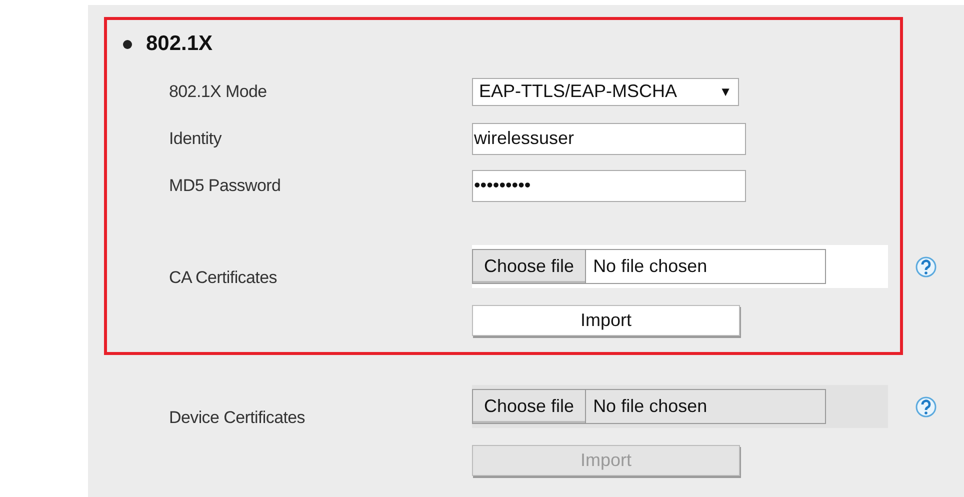 This screenshot has height=497, width=964. Describe the element at coordinates (609, 186) in the screenshot. I see `password-field: •••••••••` at that location.